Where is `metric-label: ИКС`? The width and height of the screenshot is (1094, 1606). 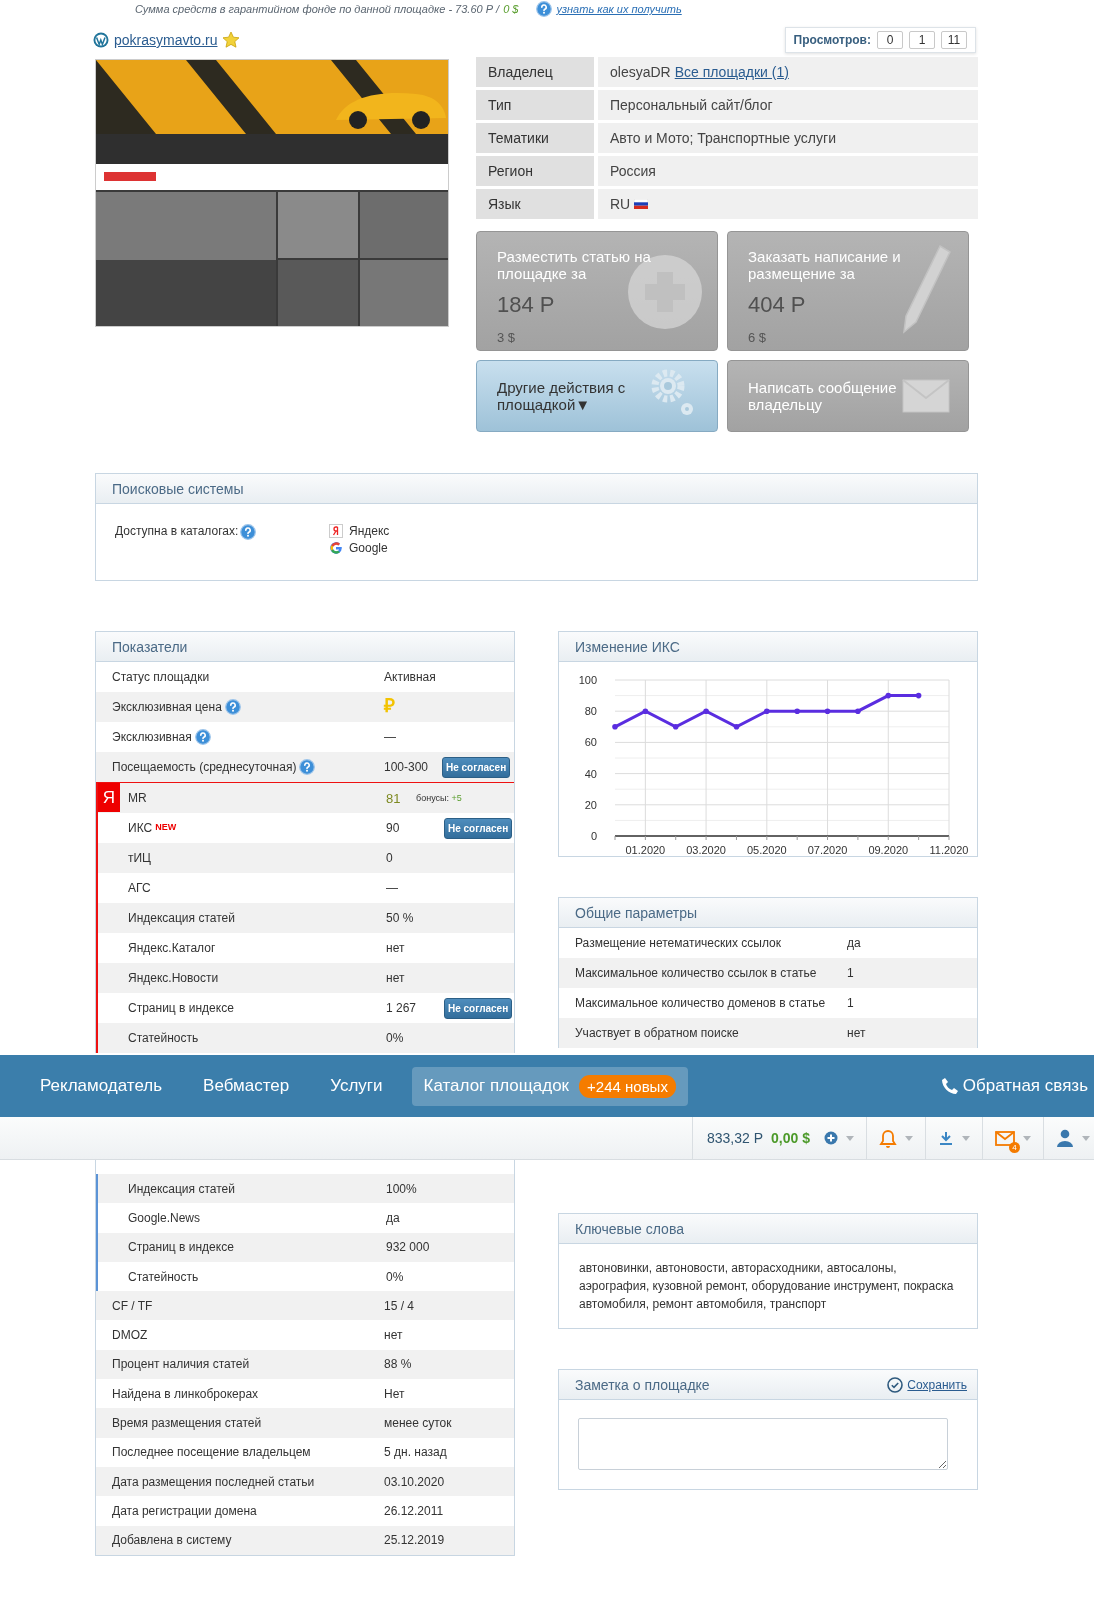
metric-label: ИКС is located at coordinates (140, 828).